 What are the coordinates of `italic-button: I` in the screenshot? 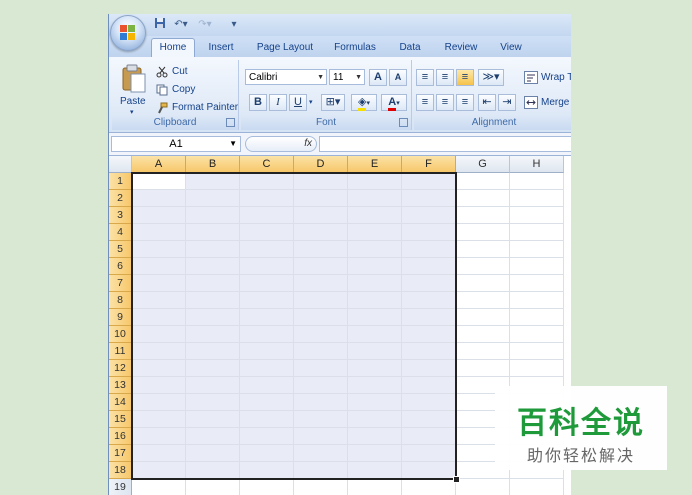 It's located at (278, 102).